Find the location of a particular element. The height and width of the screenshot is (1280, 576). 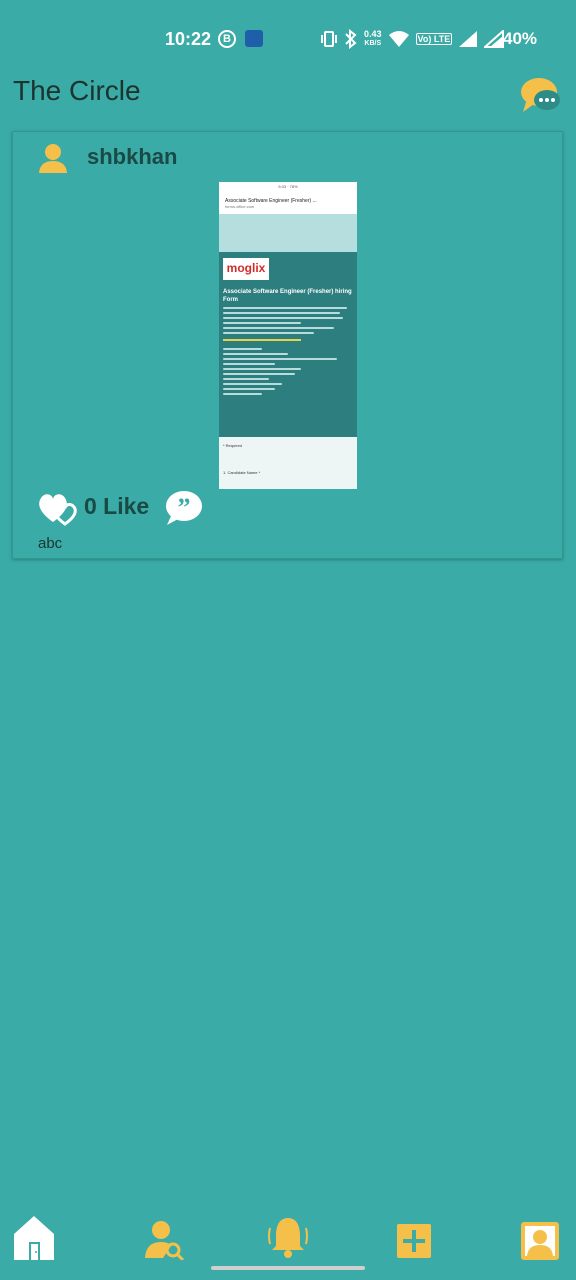

nav-profile is located at coordinates (541, 1237).